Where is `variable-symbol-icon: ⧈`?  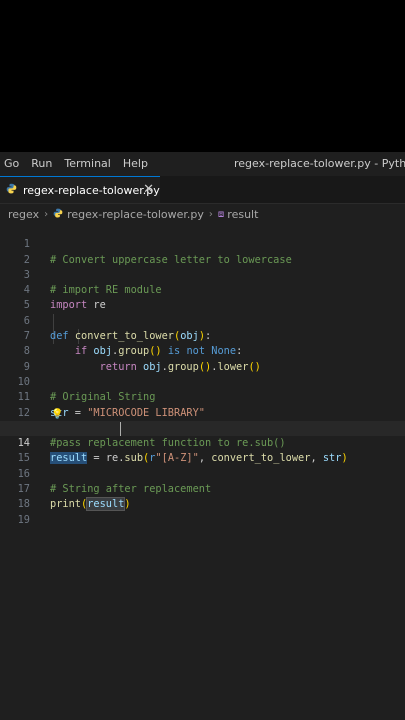
variable-symbol-icon: ⧈ is located at coordinates (221, 214).